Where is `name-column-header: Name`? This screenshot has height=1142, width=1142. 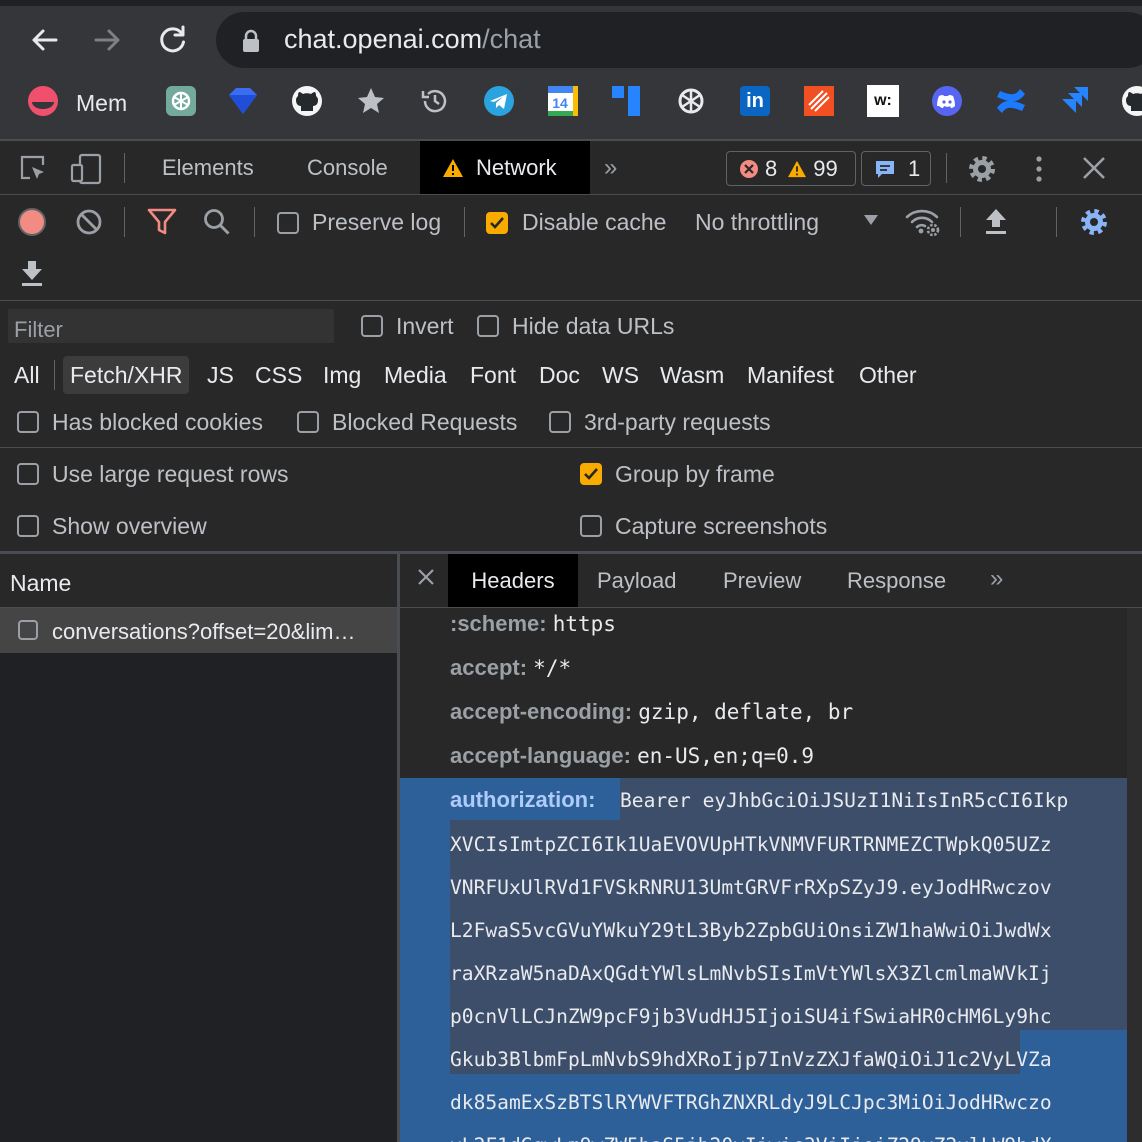 name-column-header: Name is located at coordinates (40, 583).